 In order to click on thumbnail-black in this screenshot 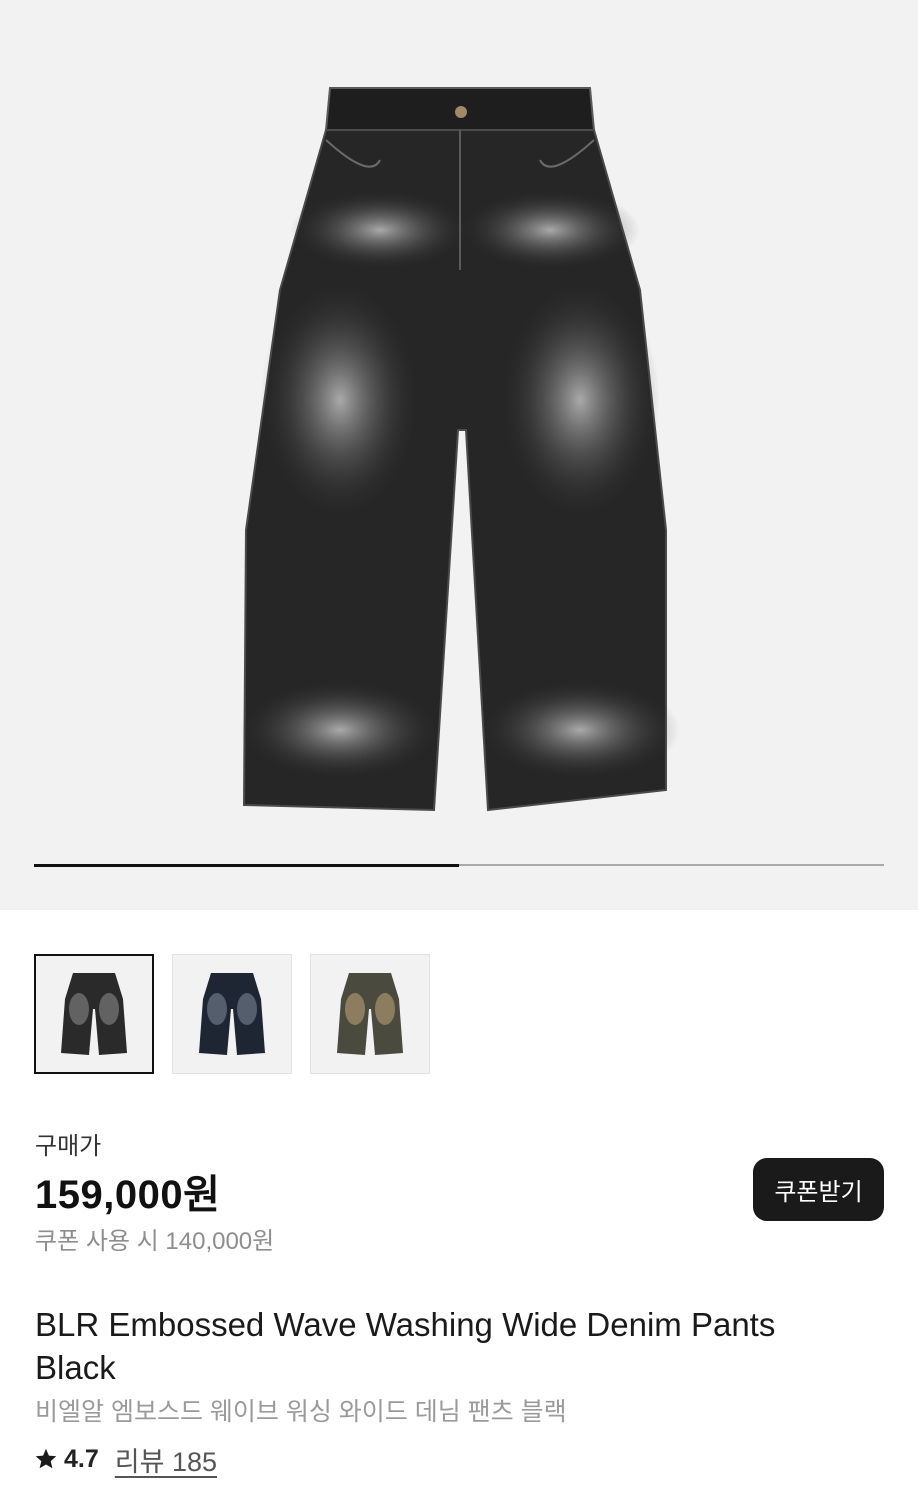, I will do `click(94, 1014)`.